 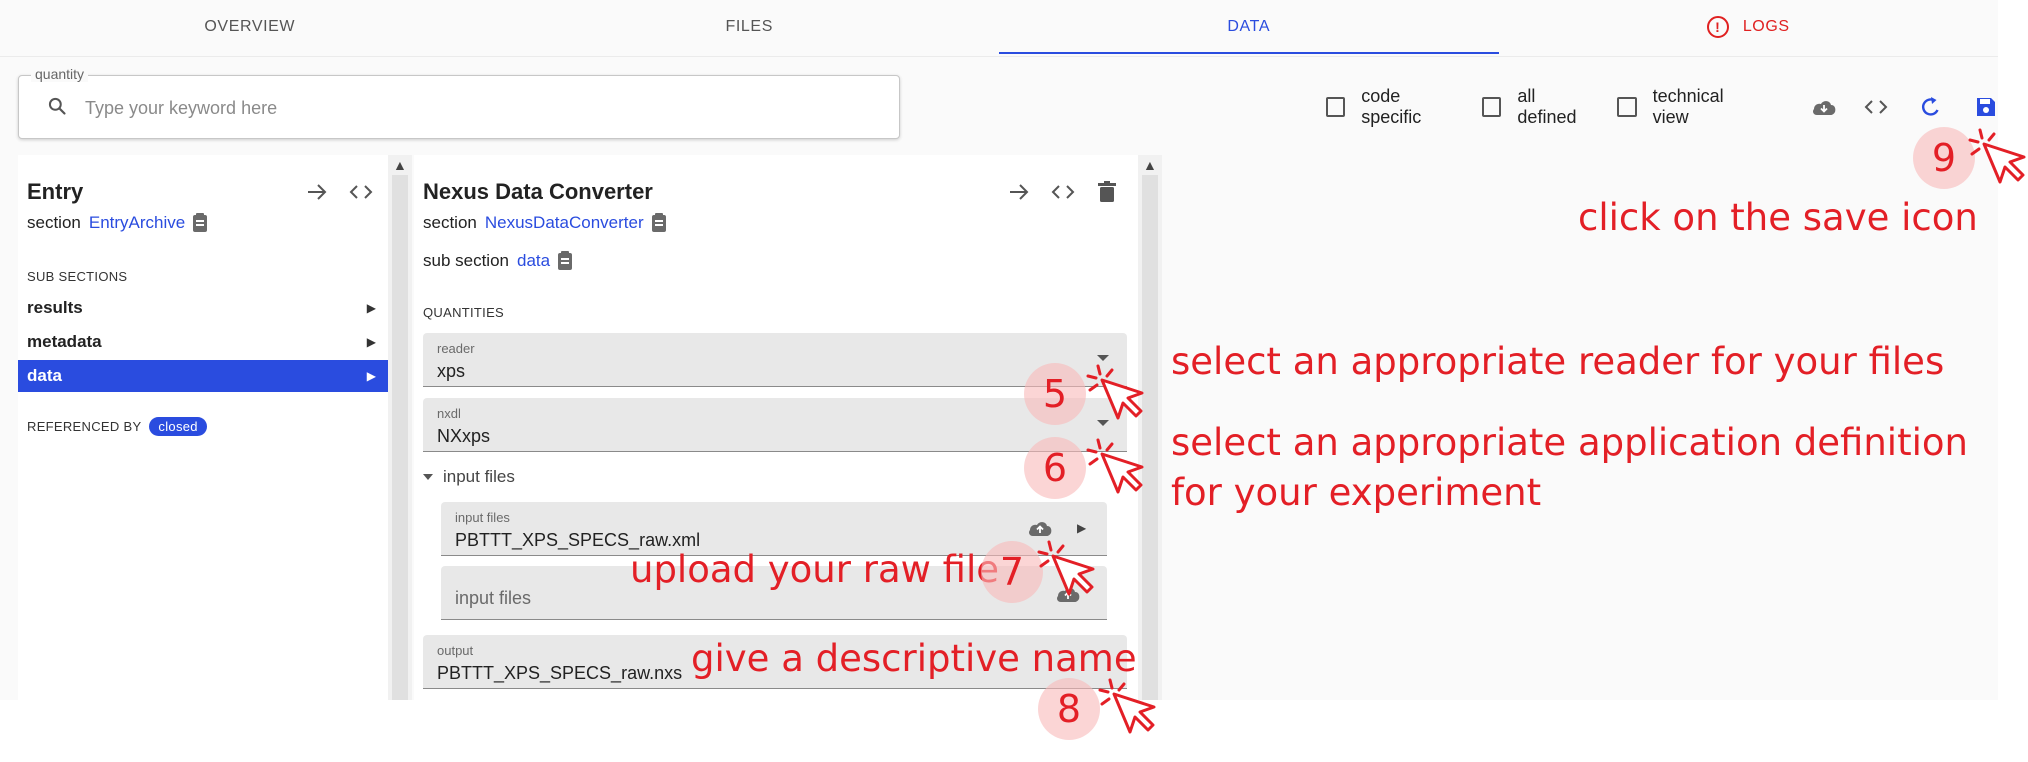 What do you see at coordinates (538, 191) in the screenshot?
I see `panel-title: Nexus Data Converter` at bounding box center [538, 191].